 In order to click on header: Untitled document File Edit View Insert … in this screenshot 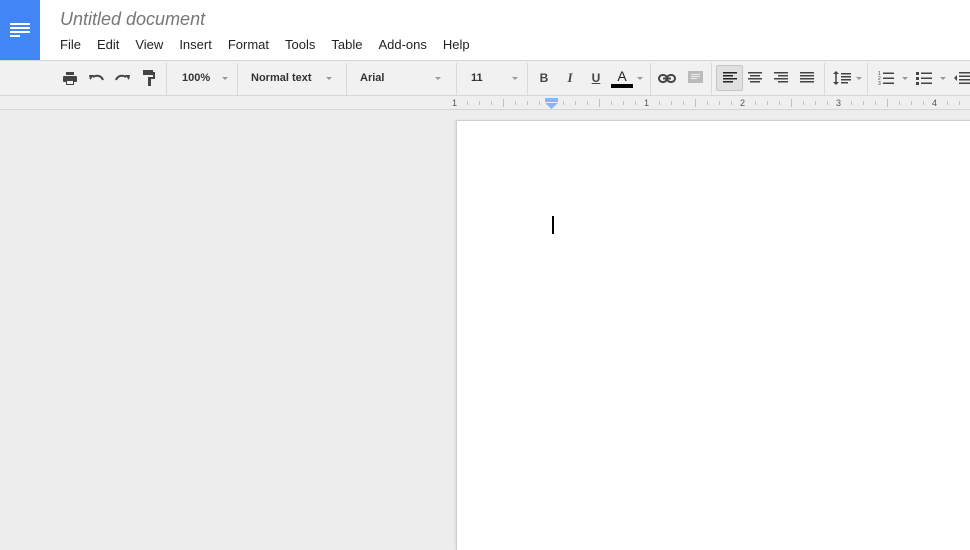, I will do `click(485, 30)`.